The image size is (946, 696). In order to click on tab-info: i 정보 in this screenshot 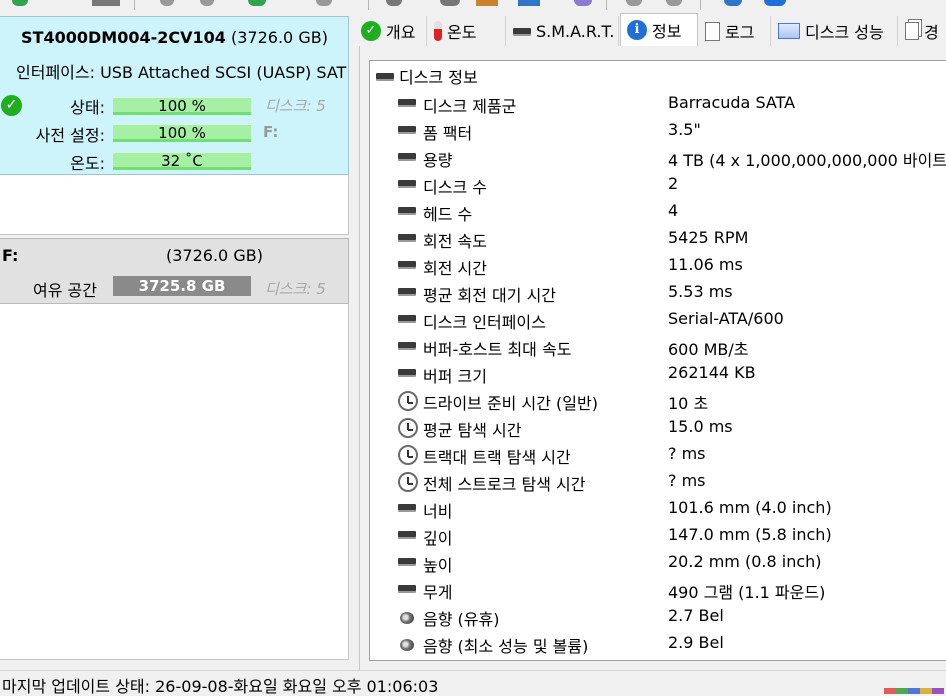, I will do `click(659, 29)`.